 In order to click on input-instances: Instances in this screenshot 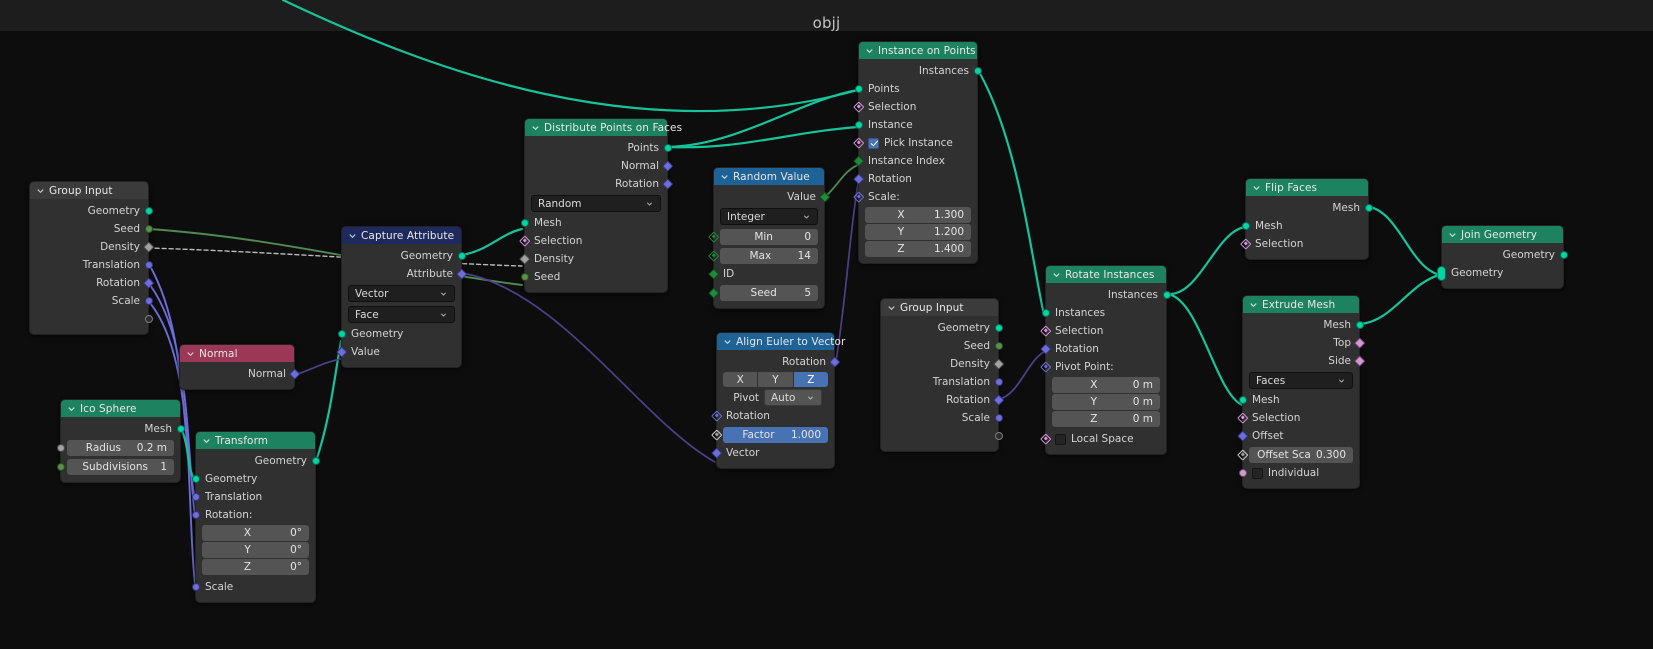, I will do `click(1103, 313)`.